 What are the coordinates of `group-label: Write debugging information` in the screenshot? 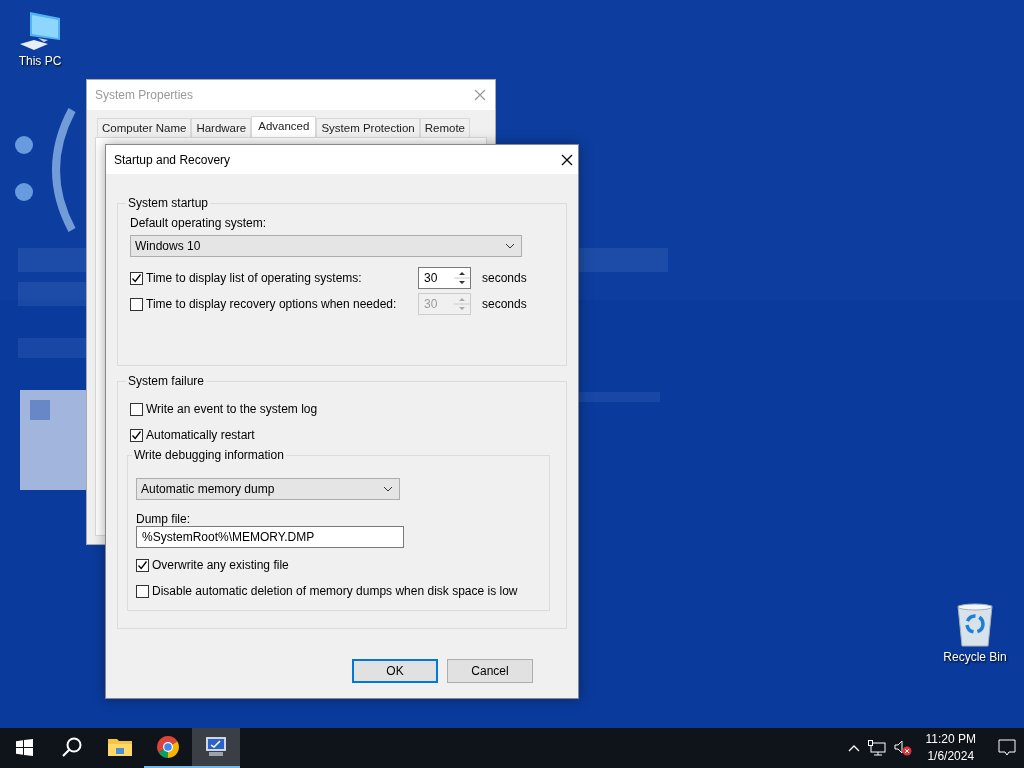 It's located at (209, 455).